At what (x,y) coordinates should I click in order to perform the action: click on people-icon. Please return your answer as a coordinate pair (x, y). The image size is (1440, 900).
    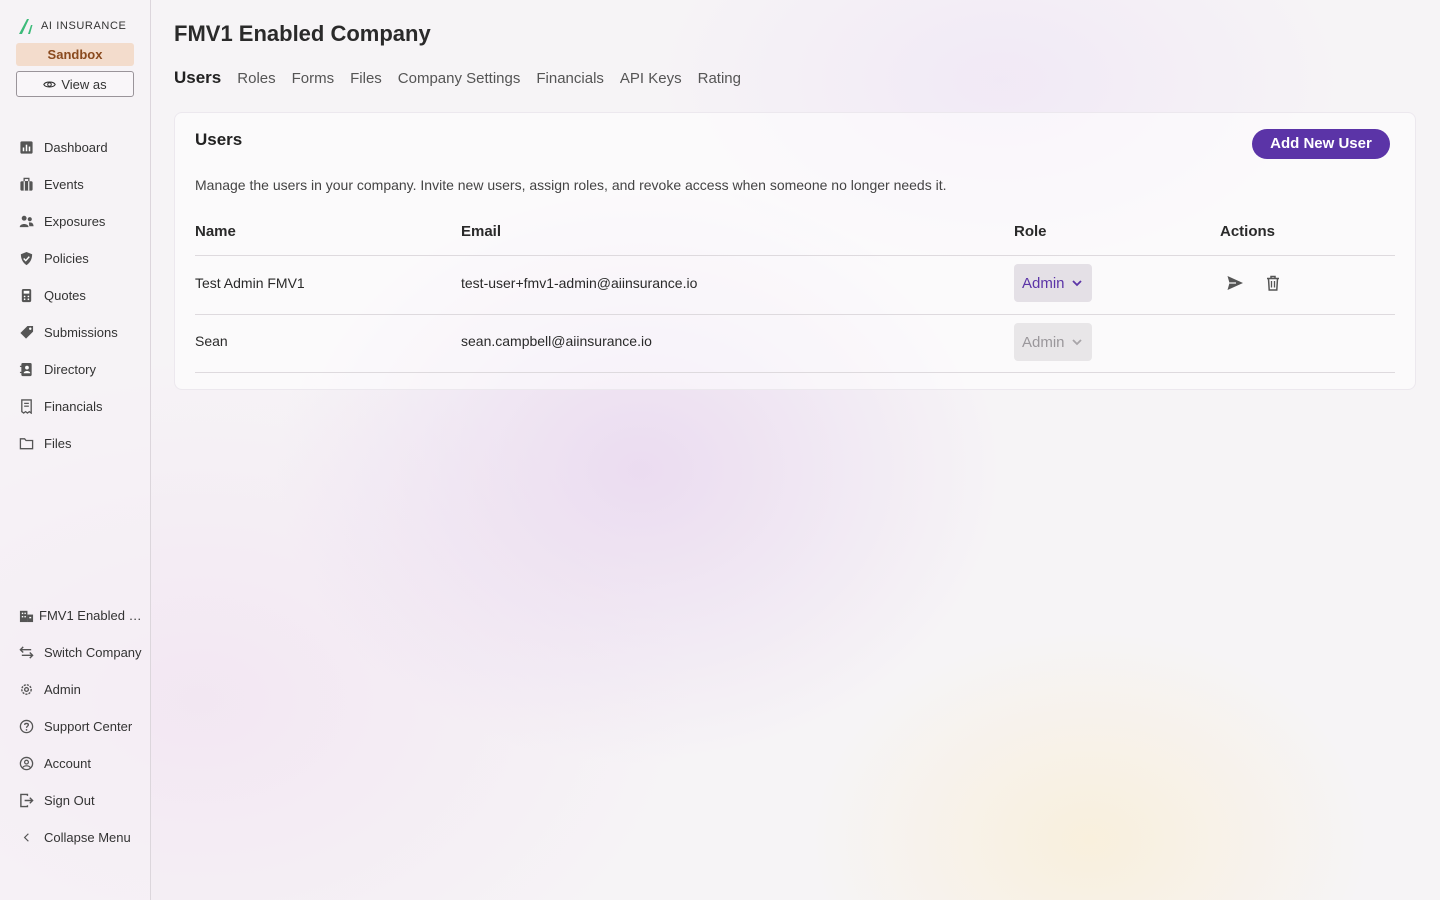
    Looking at the image, I should click on (26, 221).